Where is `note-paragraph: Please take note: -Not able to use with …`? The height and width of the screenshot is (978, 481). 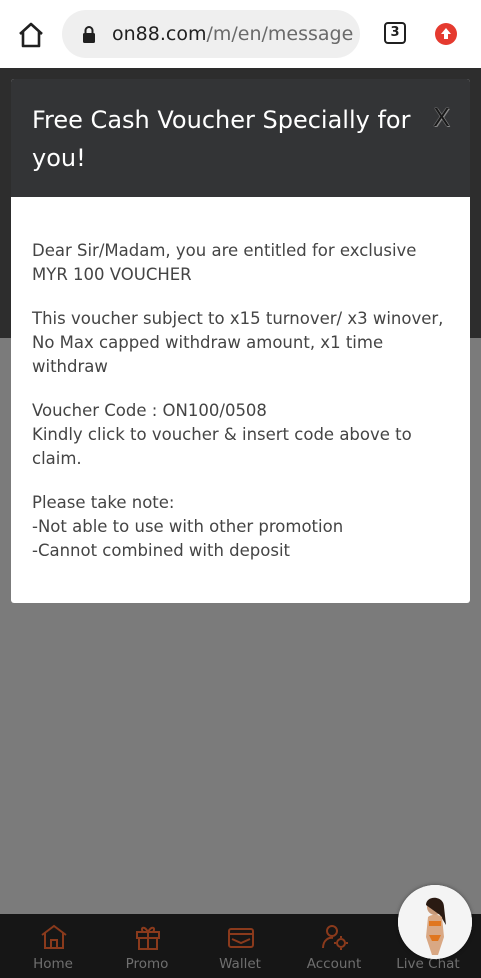
note-paragraph: Please take note: -Not able to use with … is located at coordinates (242, 527).